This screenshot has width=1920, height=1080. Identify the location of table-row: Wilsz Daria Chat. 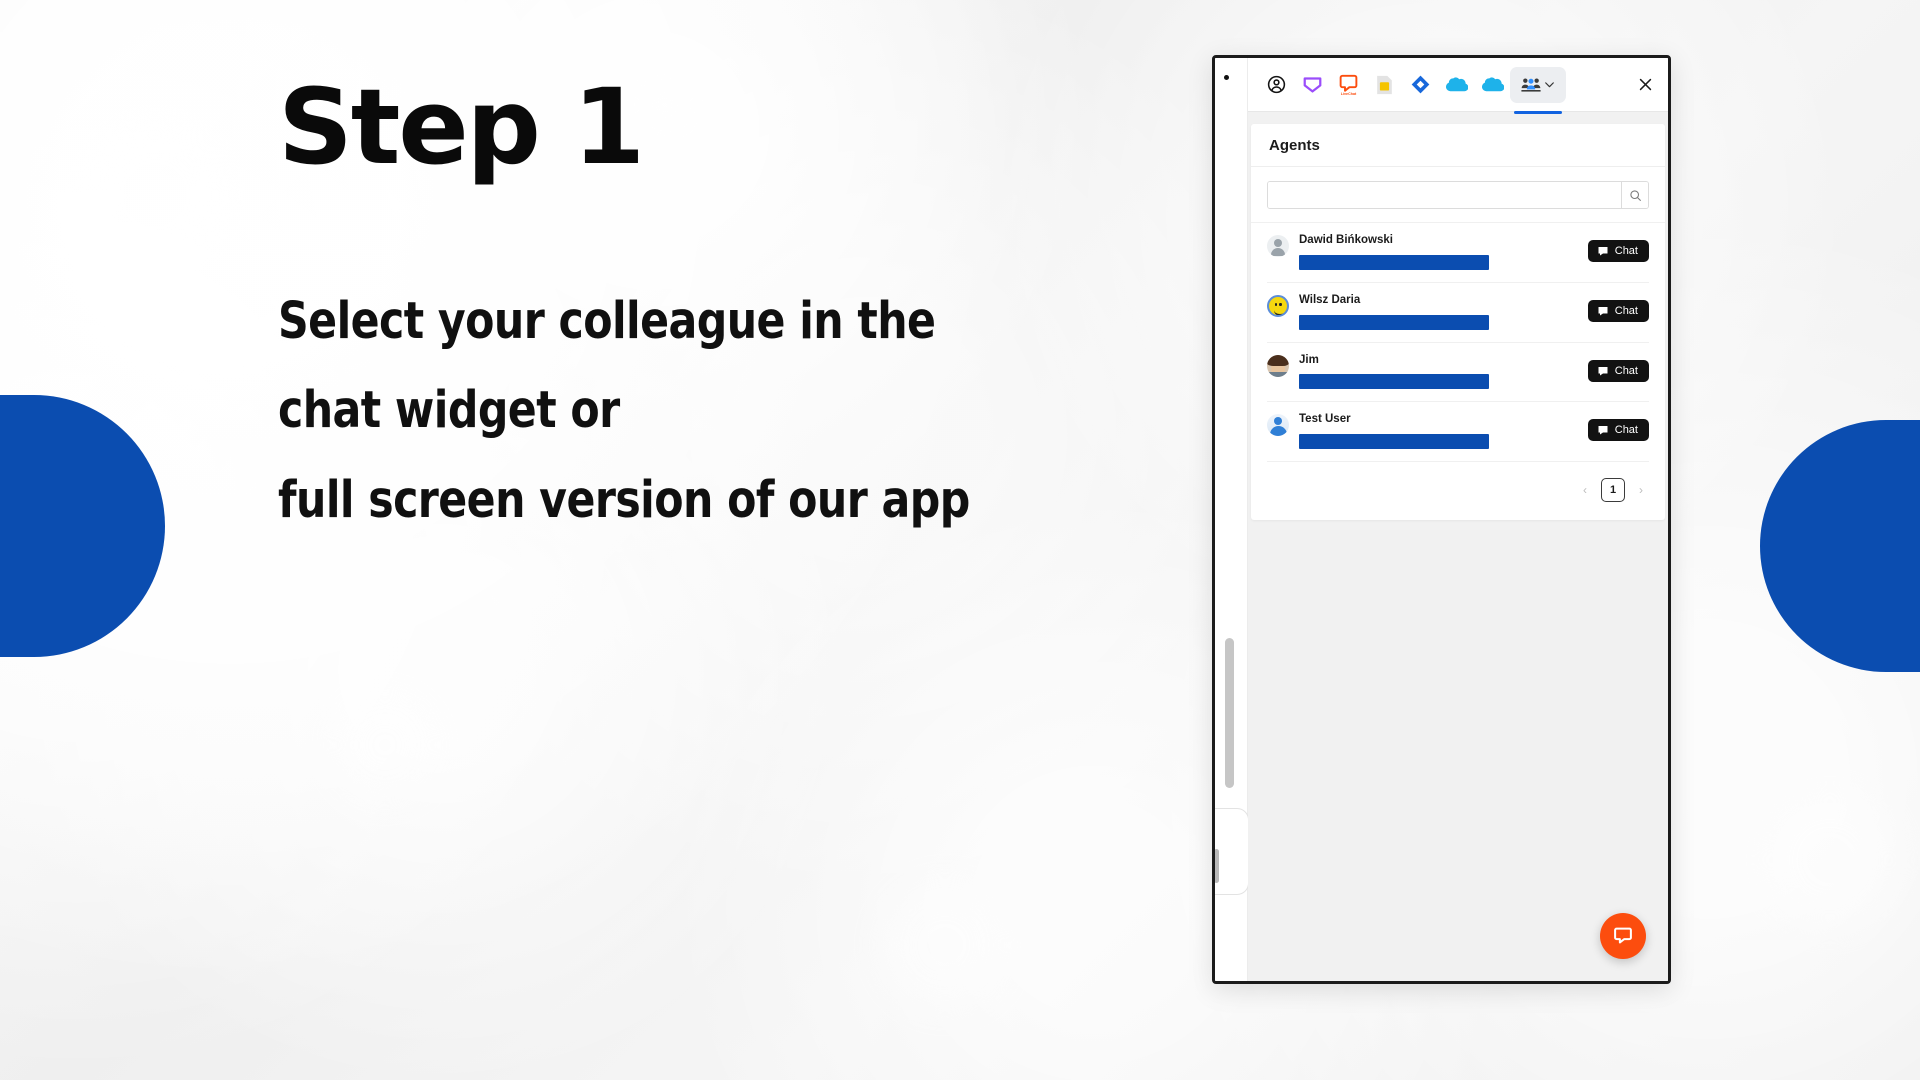
(1458, 313).